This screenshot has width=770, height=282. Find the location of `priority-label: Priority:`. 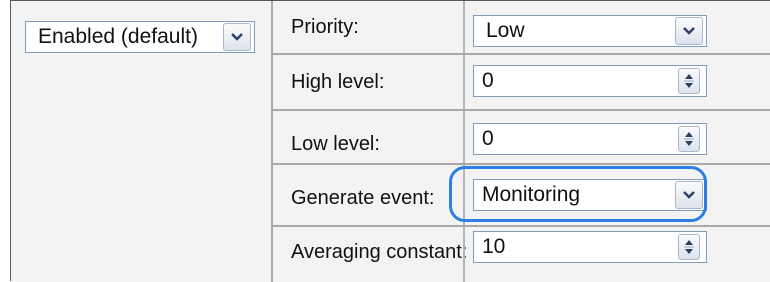

priority-label: Priority: is located at coordinates (325, 27).